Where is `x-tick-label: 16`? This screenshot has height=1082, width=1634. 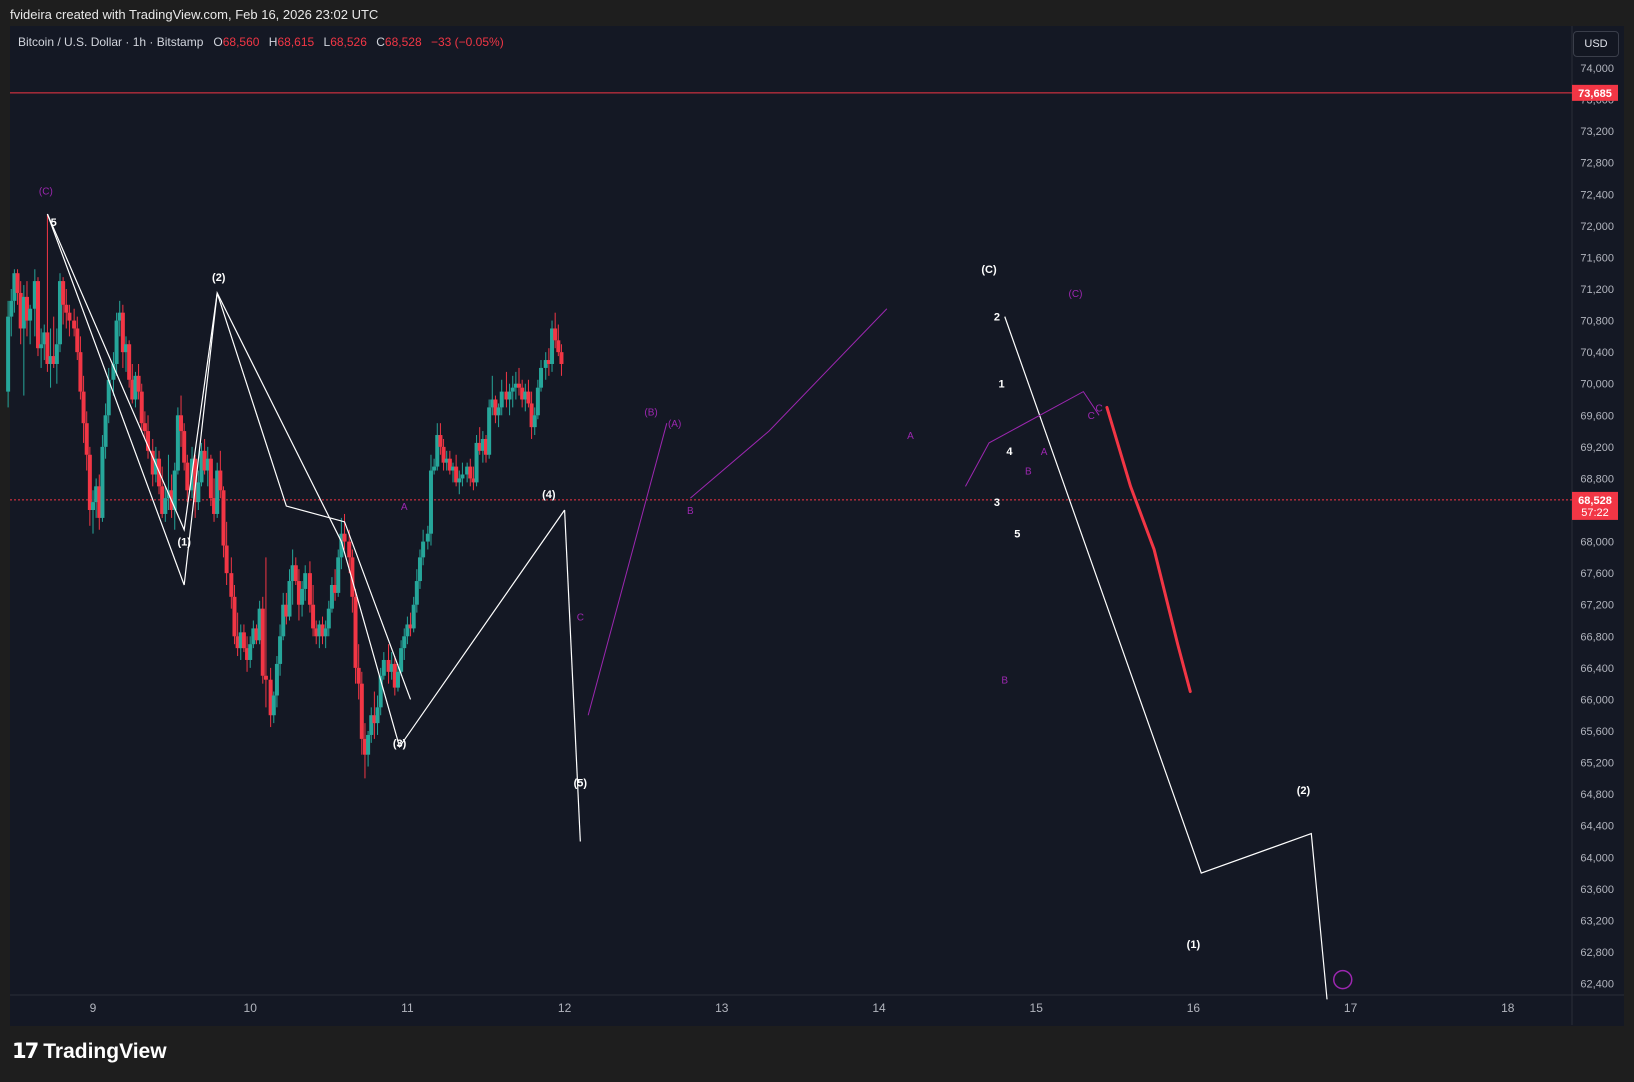 x-tick-label: 16 is located at coordinates (1194, 1008).